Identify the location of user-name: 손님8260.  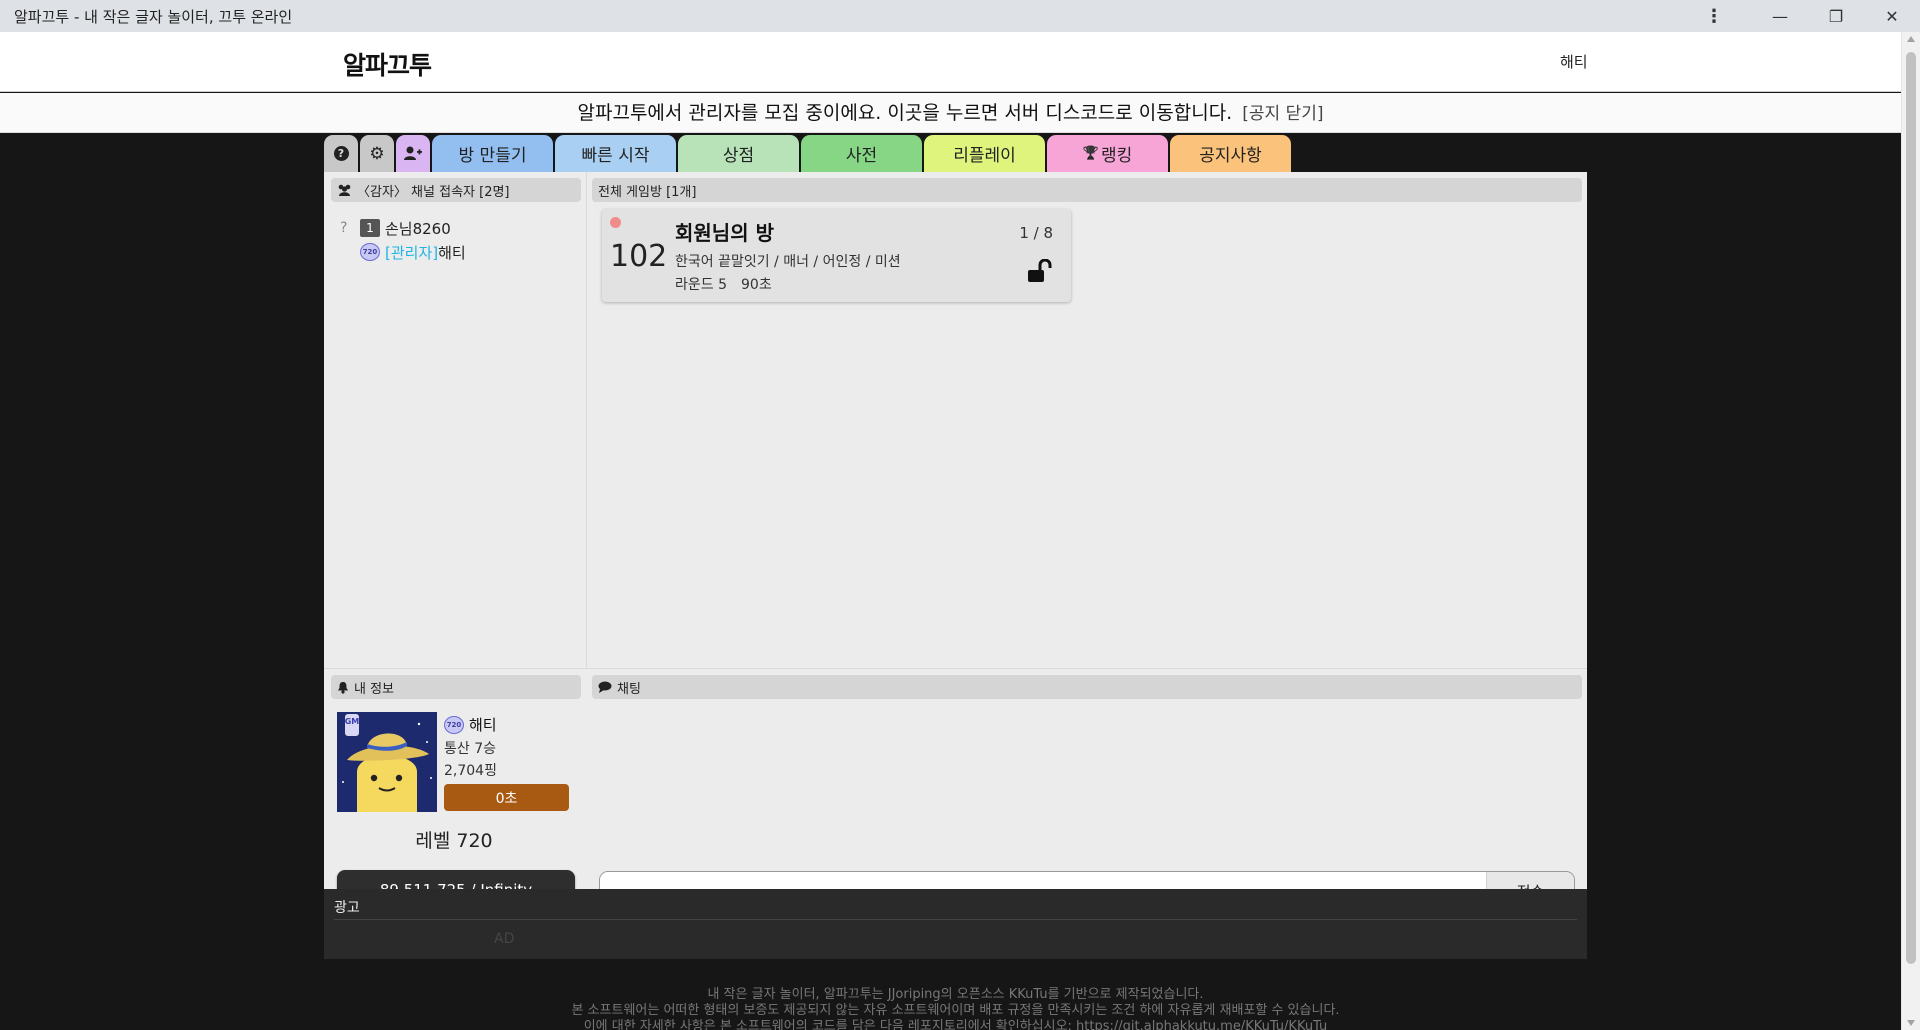
(418, 228).